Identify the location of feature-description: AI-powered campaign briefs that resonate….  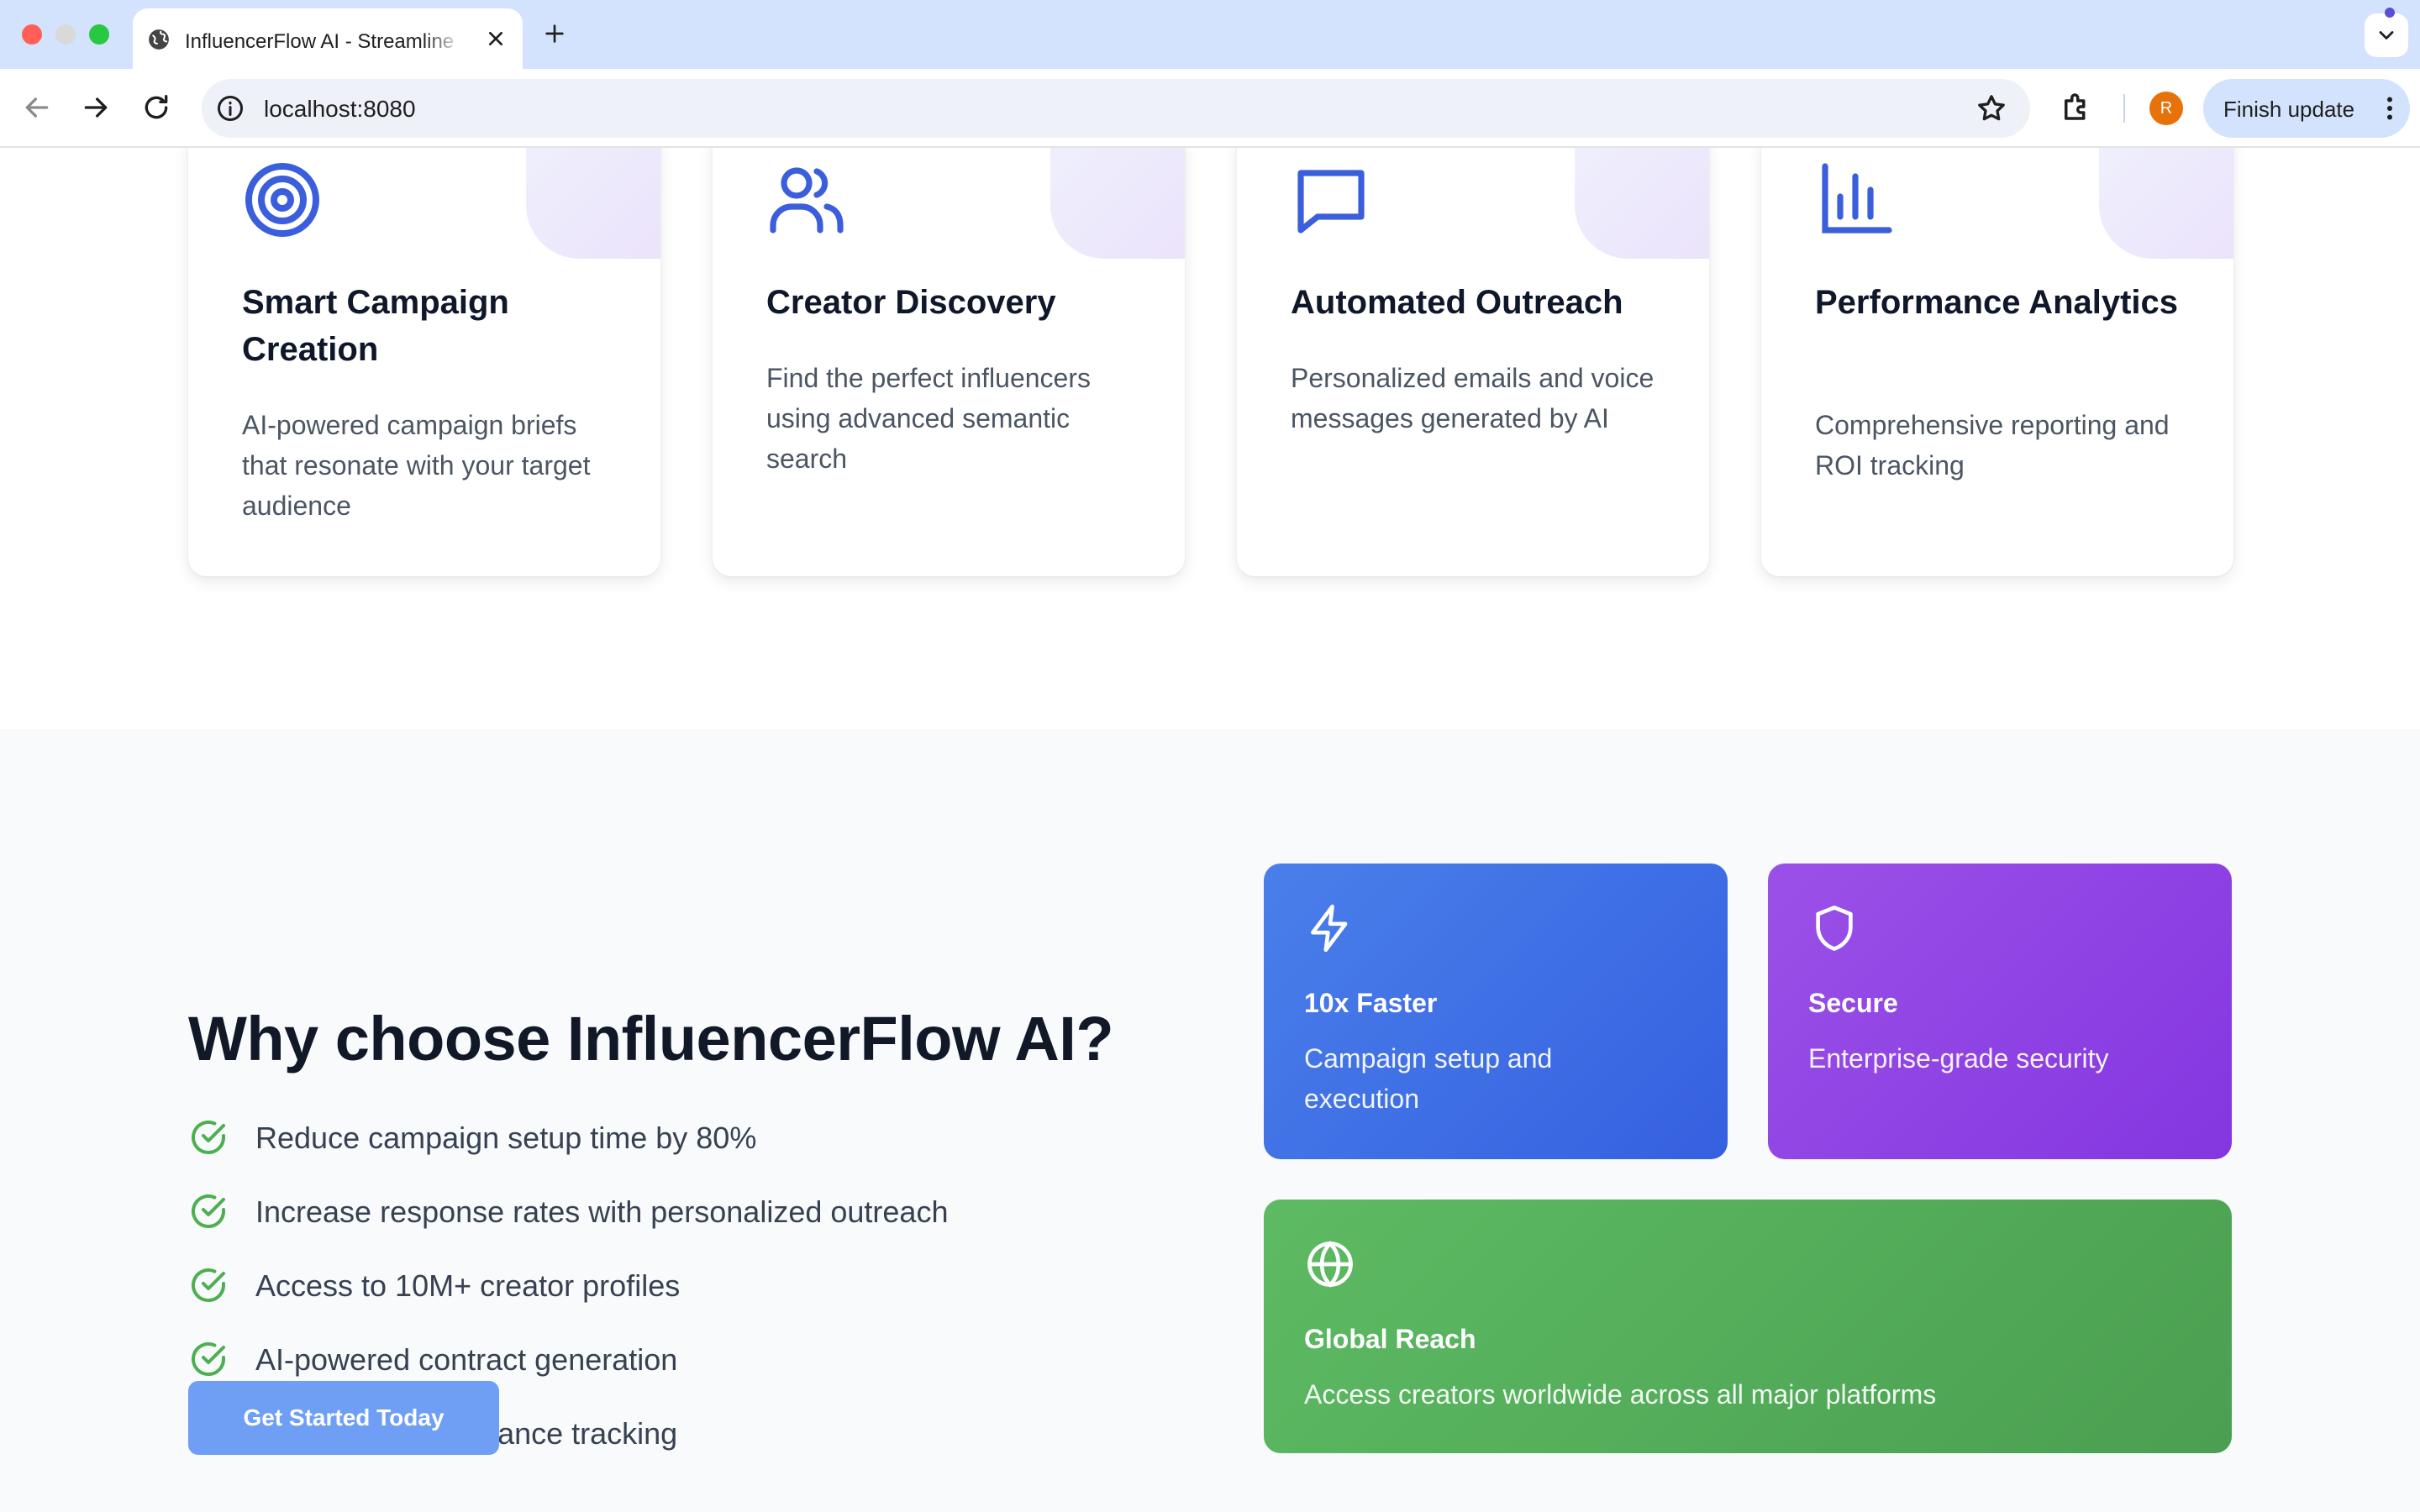
(416, 465).